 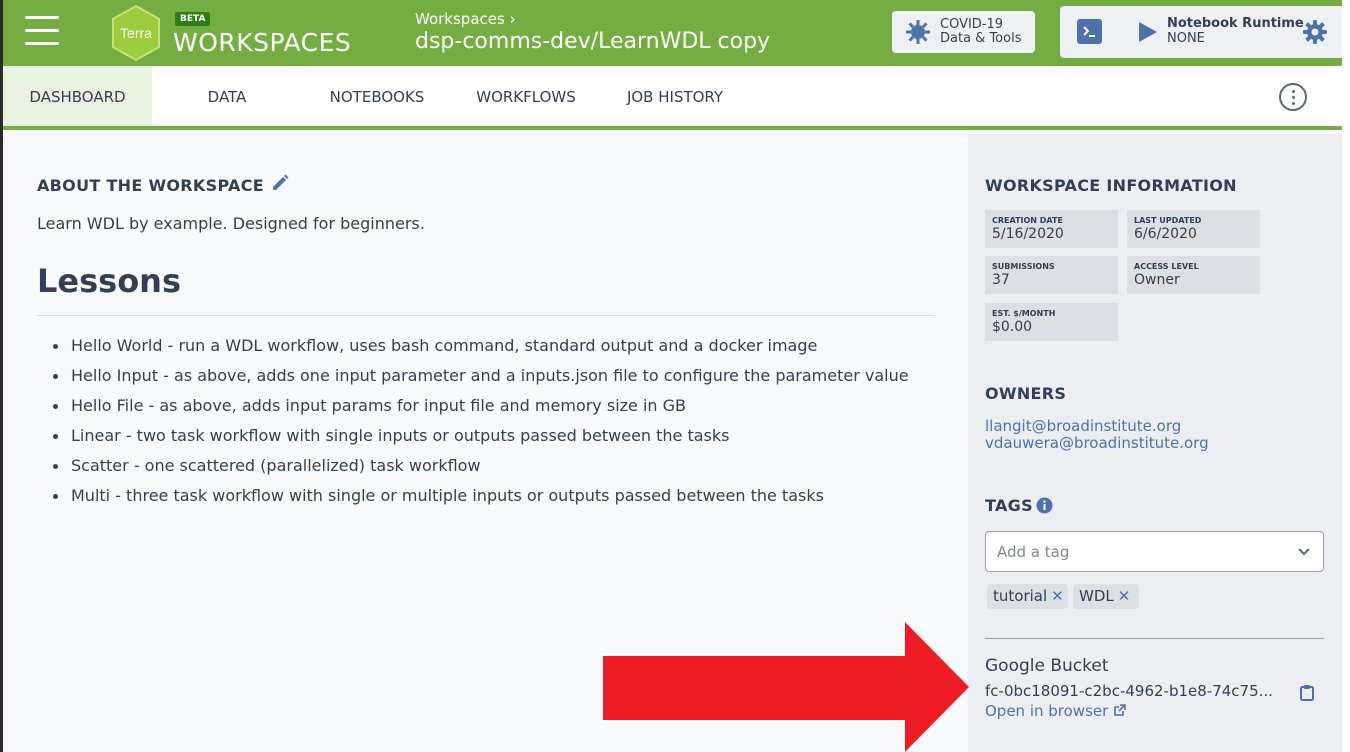 What do you see at coordinates (981, 38) in the screenshot?
I see `covid-label-2: Data & Tools` at bounding box center [981, 38].